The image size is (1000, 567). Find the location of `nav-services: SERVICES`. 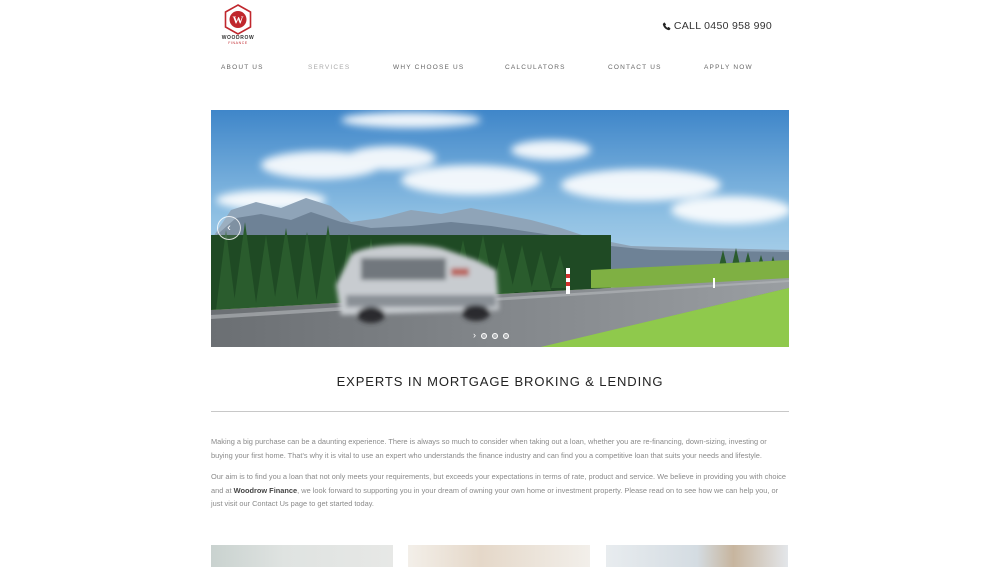

nav-services: SERVICES is located at coordinates (329, 67).